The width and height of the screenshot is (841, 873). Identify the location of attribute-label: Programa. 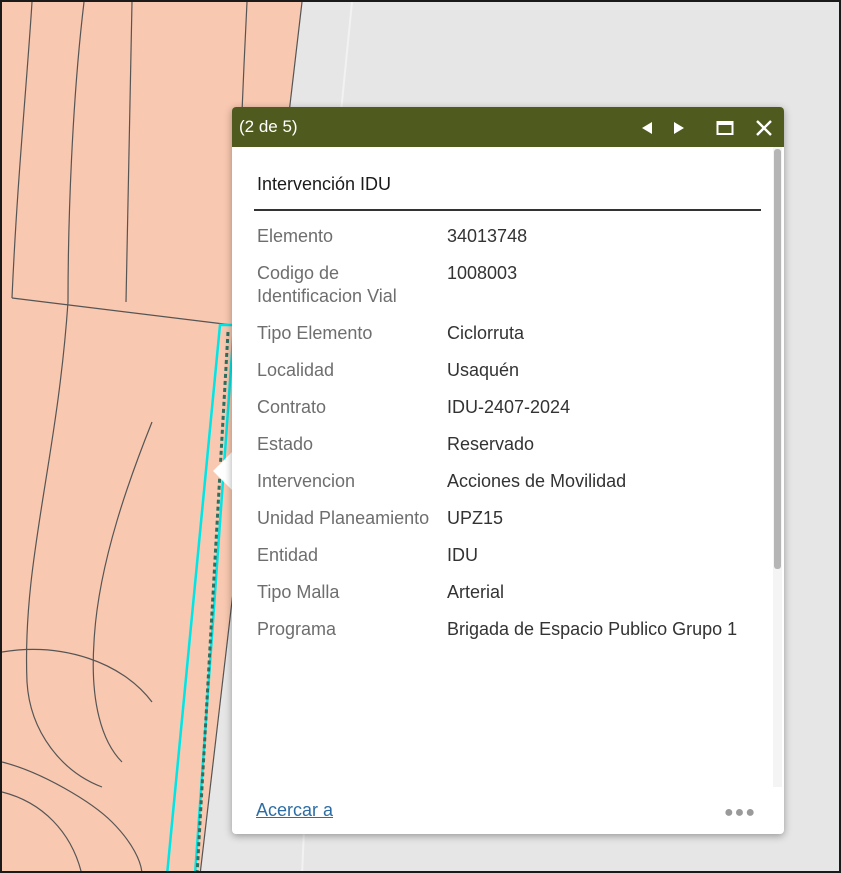
(297, 629).